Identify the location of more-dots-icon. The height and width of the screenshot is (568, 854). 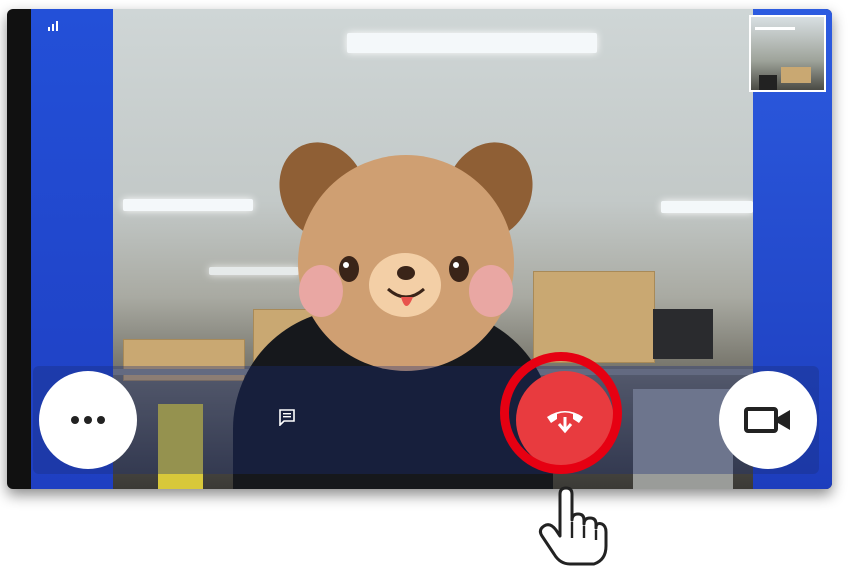
(88, 420).